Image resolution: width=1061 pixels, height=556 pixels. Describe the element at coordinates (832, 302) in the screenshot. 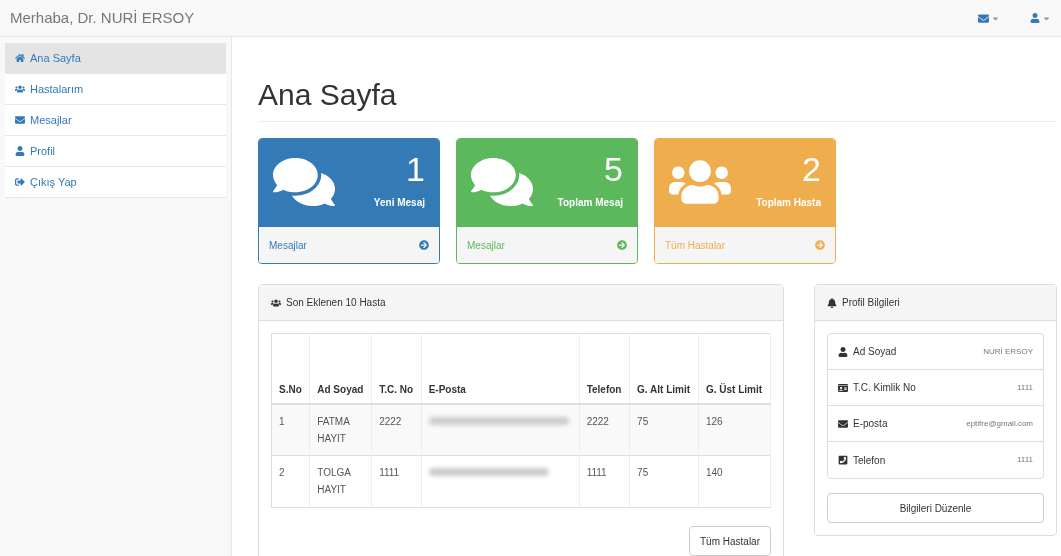

I see `bell-icon` at that location.